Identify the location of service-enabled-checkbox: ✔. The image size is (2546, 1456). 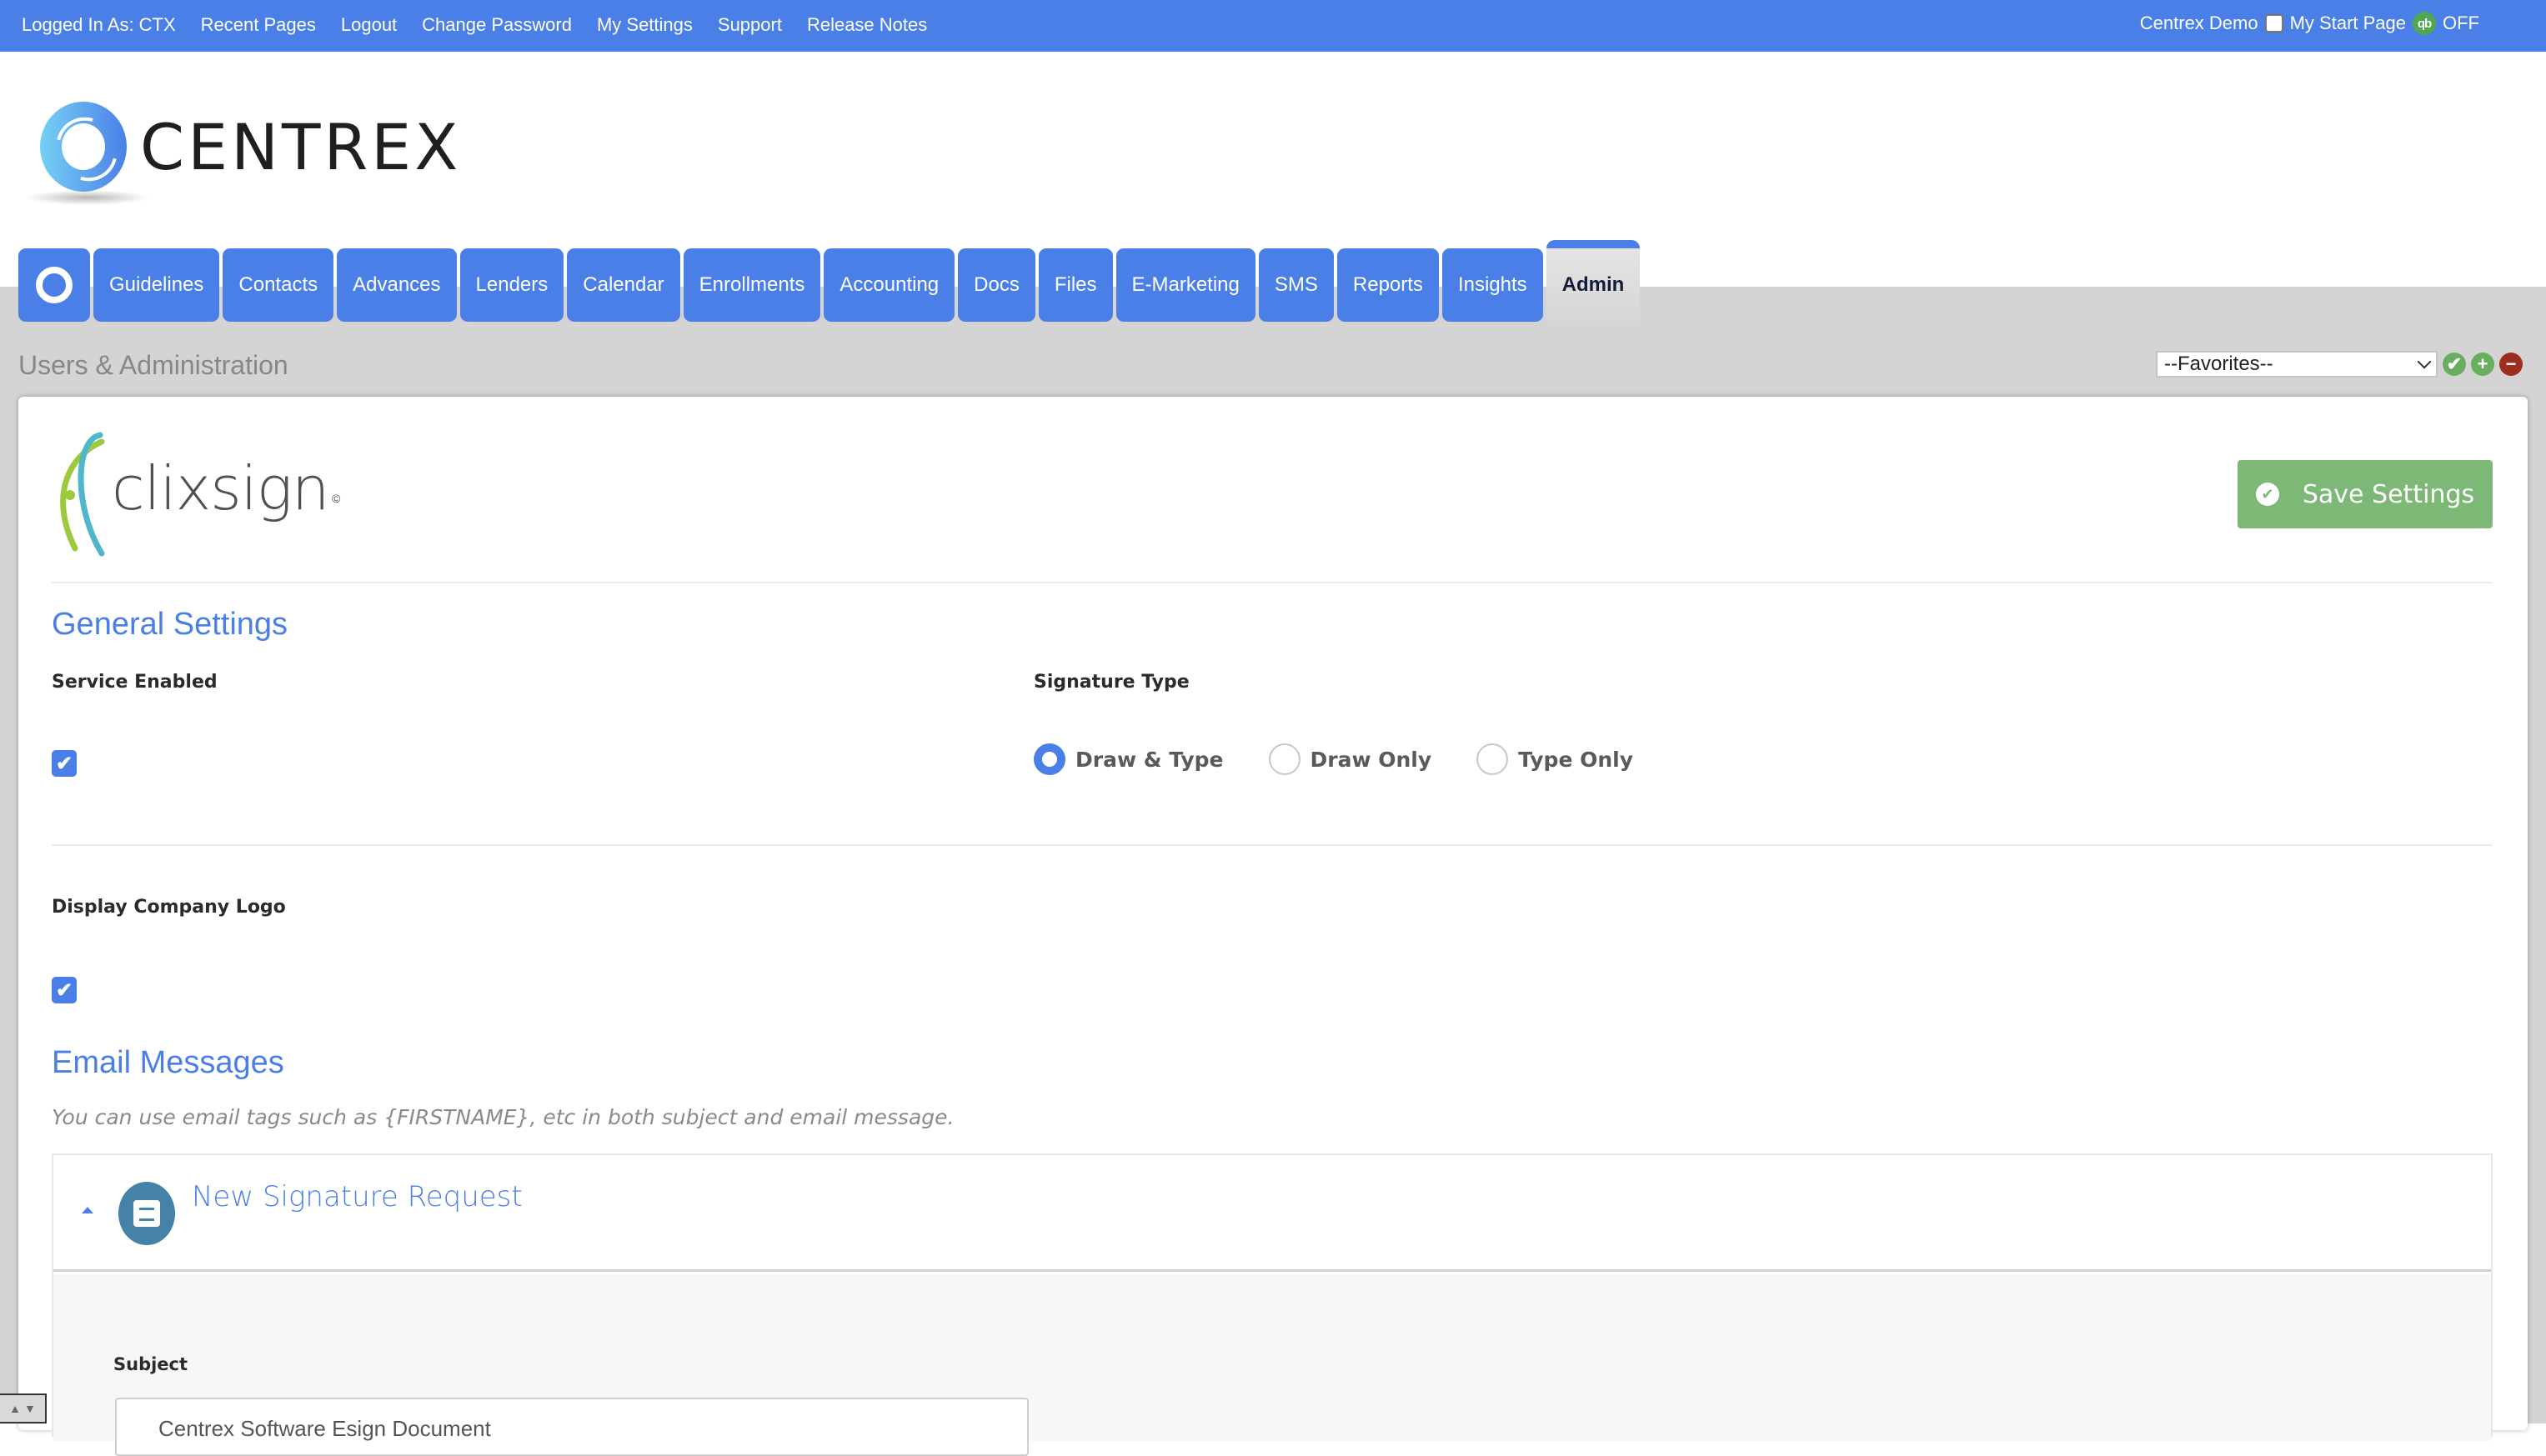
(64, 763).